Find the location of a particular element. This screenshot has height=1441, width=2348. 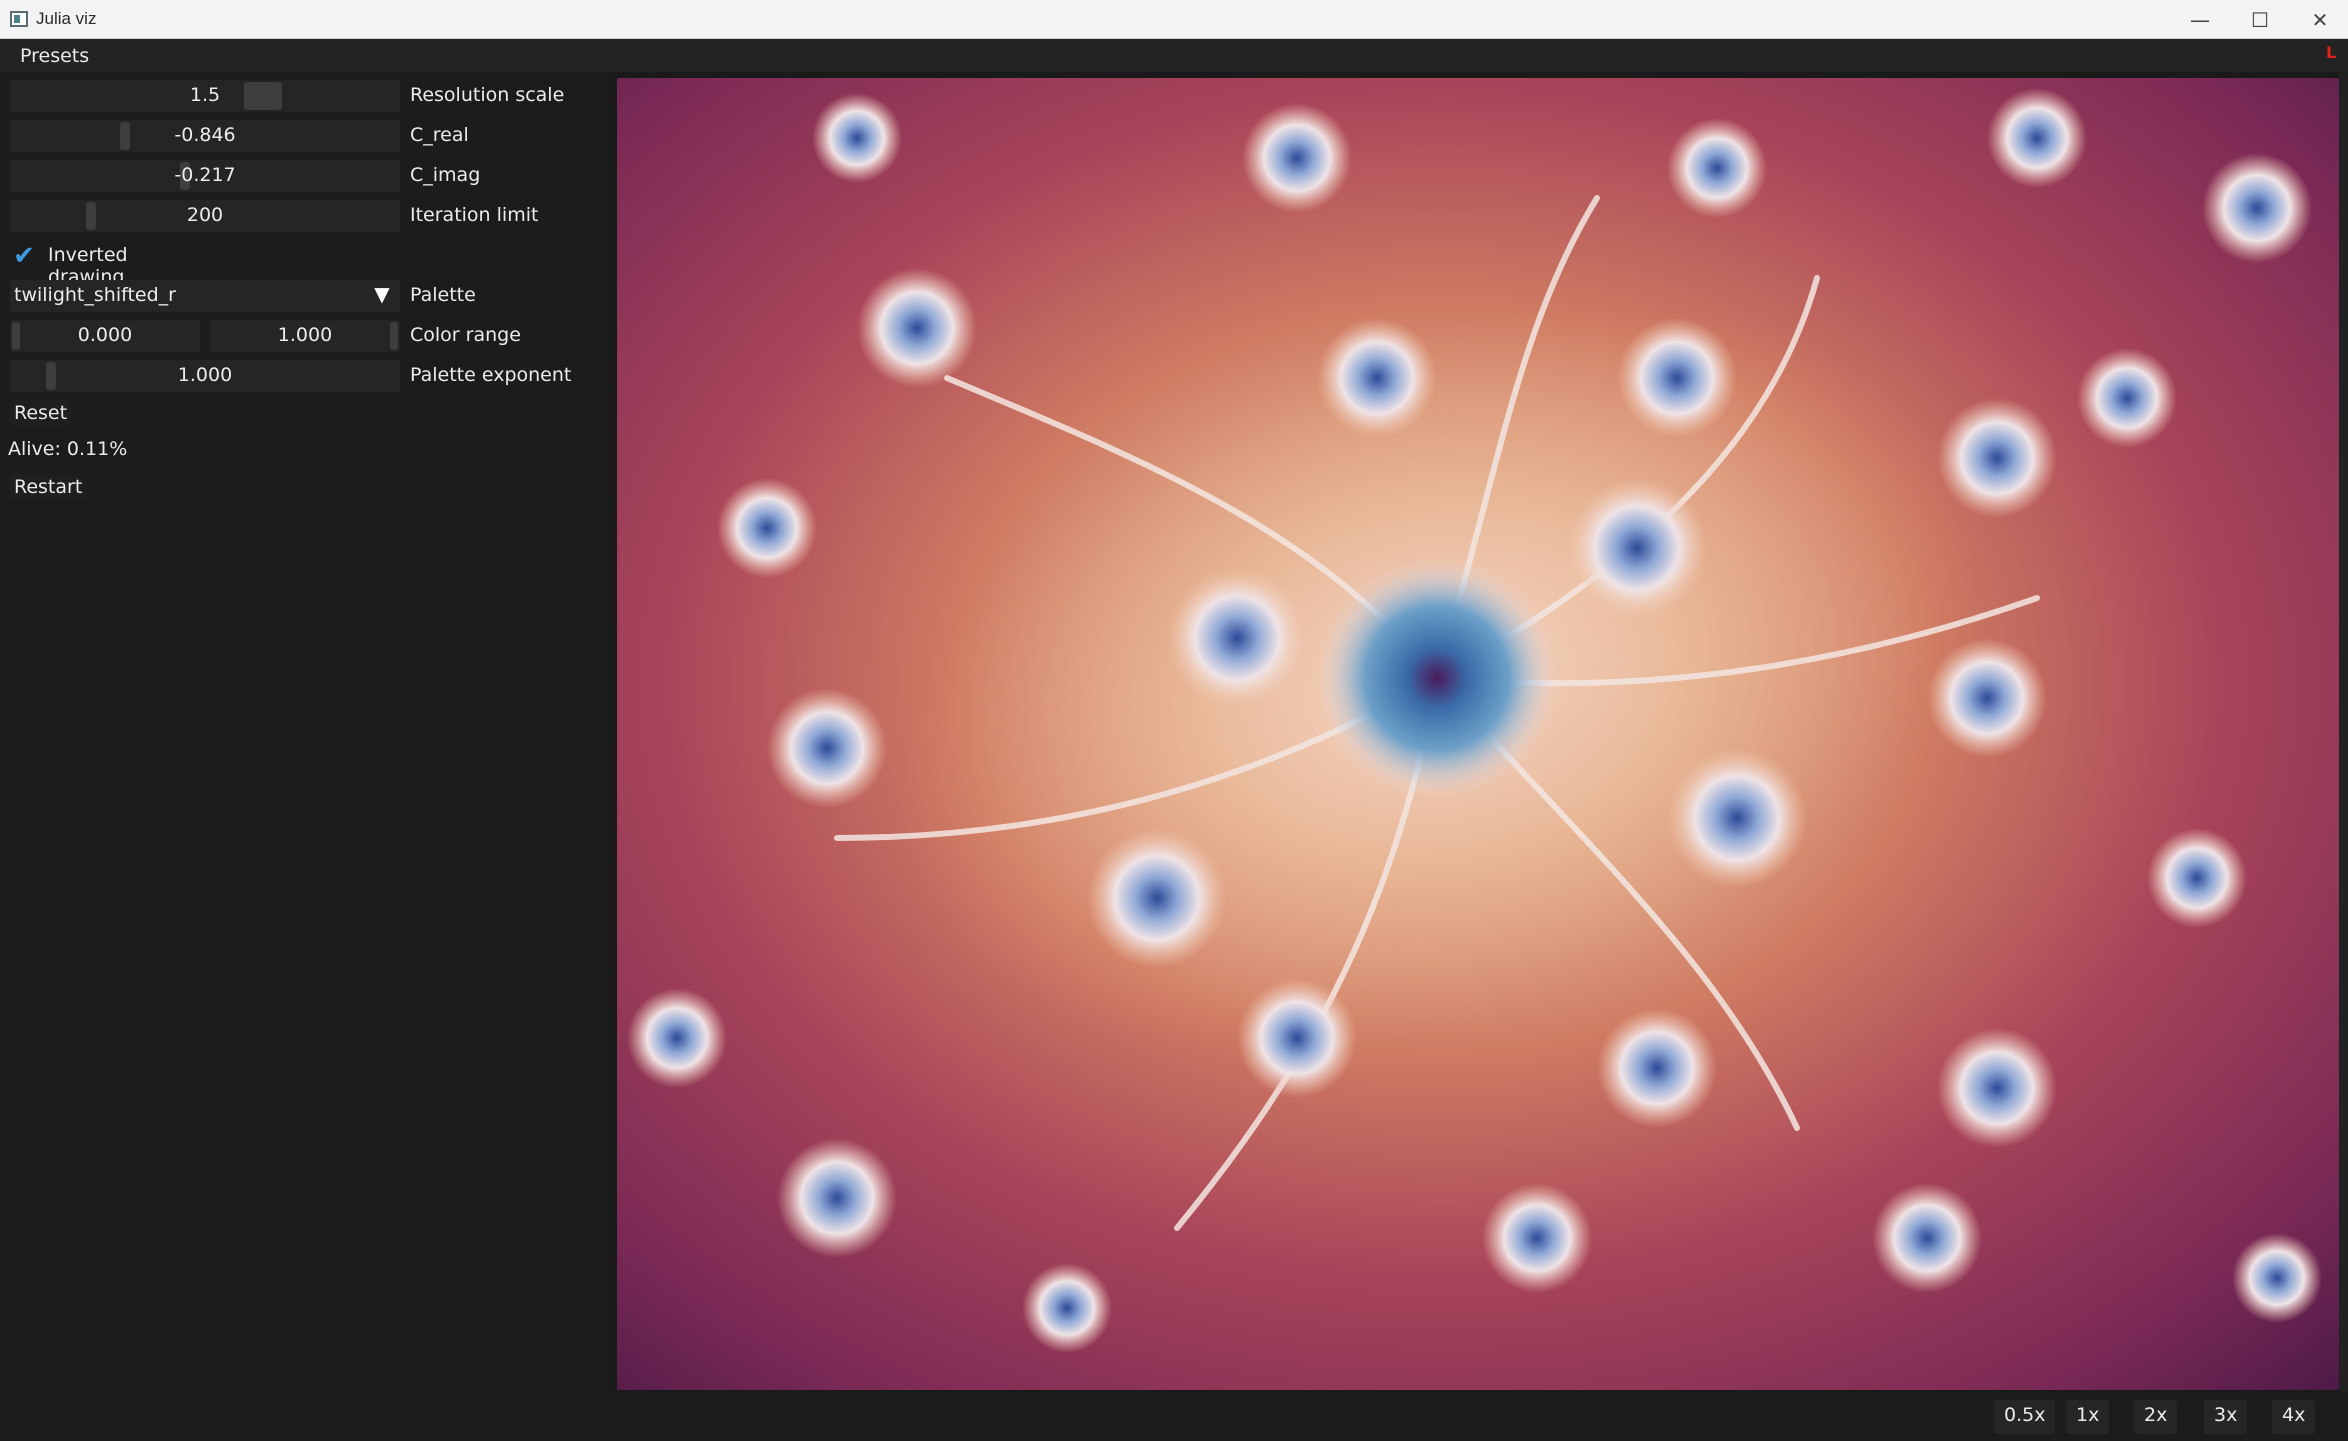

resolution-scale-label: Resolution scale is located at coordinates (487, 95).